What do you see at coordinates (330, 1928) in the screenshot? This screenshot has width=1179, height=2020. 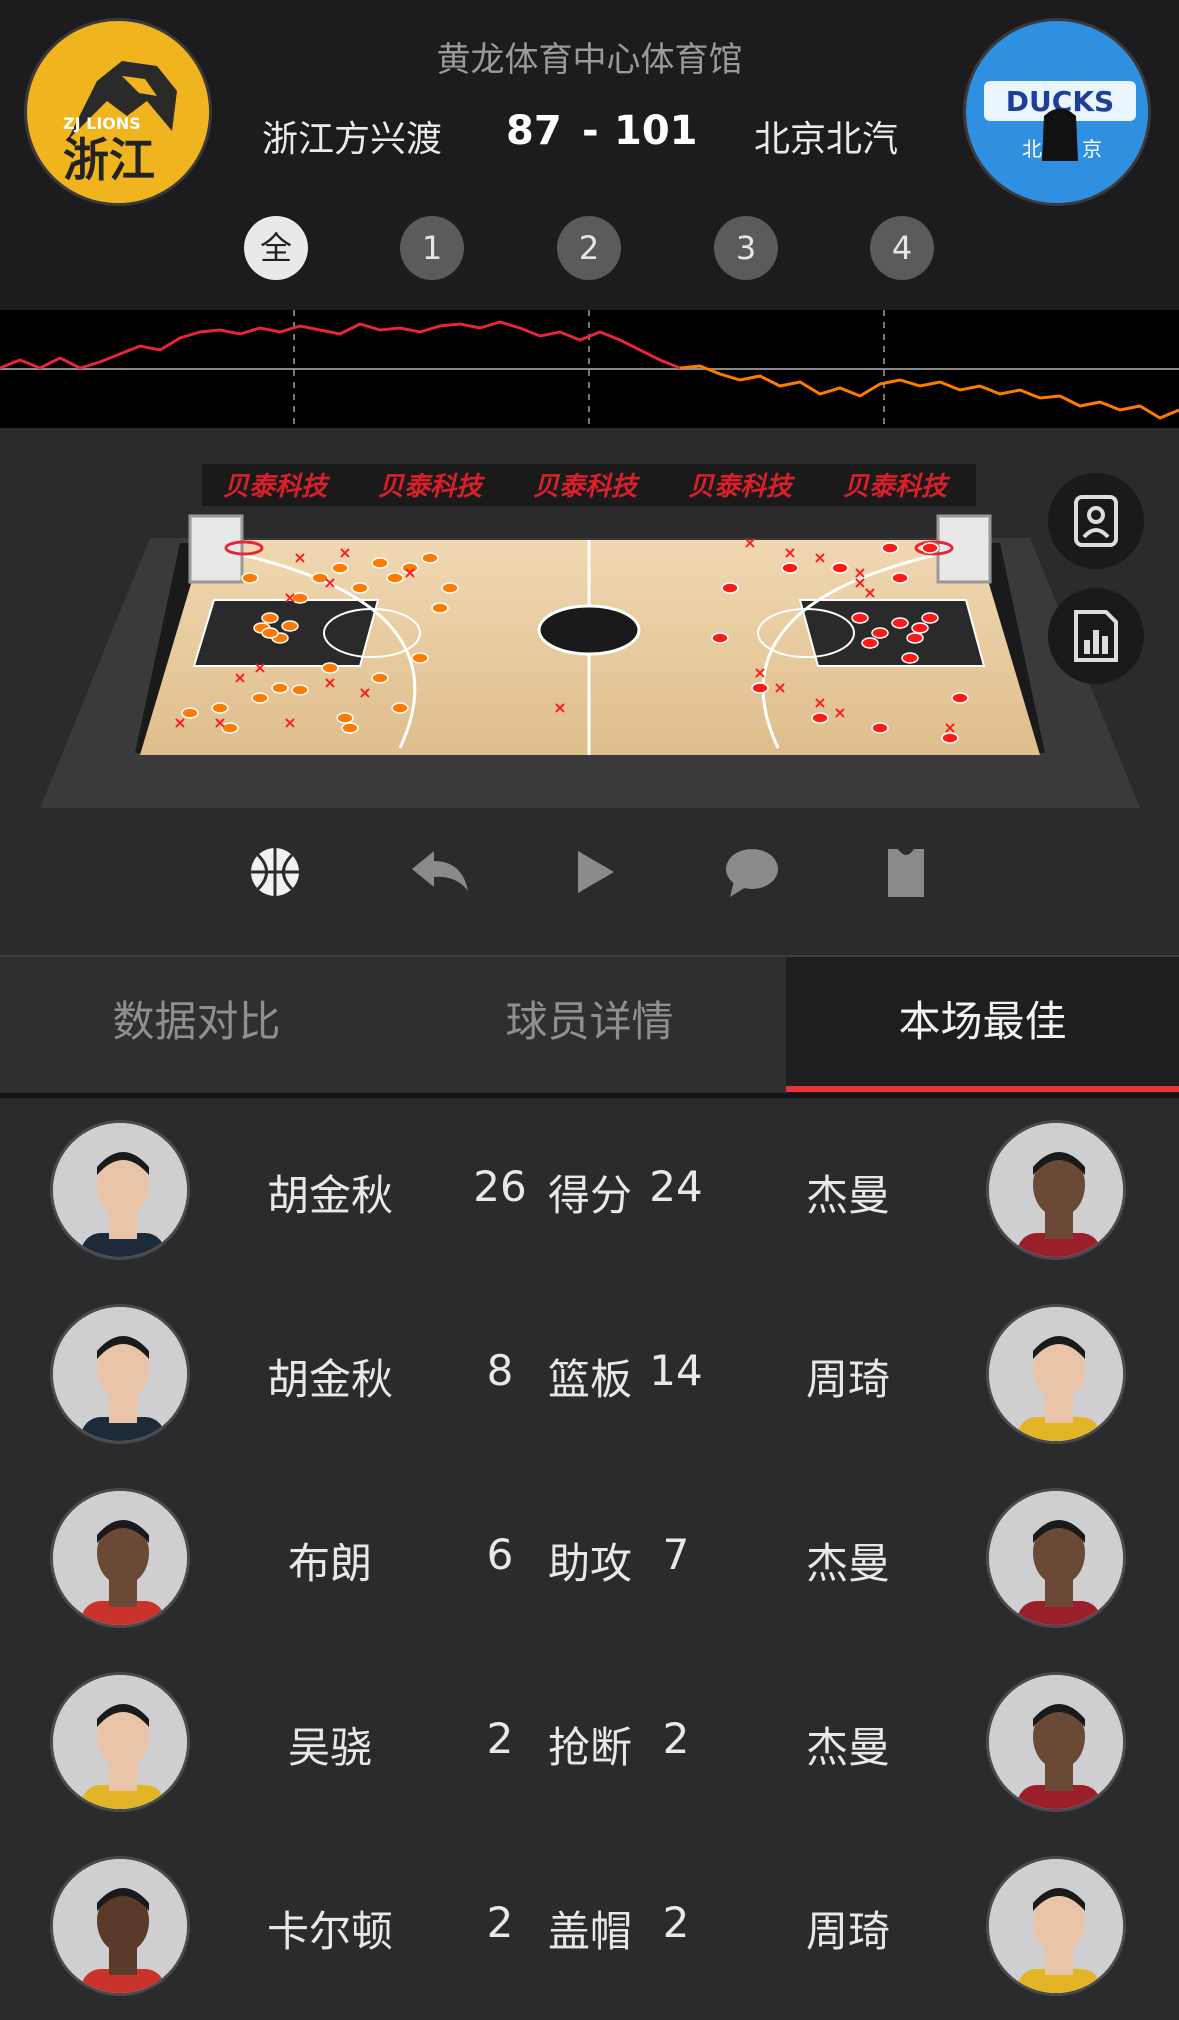 I see `left-player-name: 卡尔顿` at bounding box center [330, 1928].